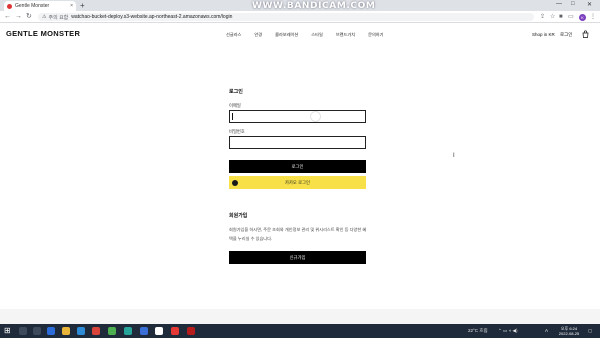  What do you see at coordinates (375, 35) in the screenshot?
I see `nav-item-contact: 문의하기` at bounding box center [375, 35].